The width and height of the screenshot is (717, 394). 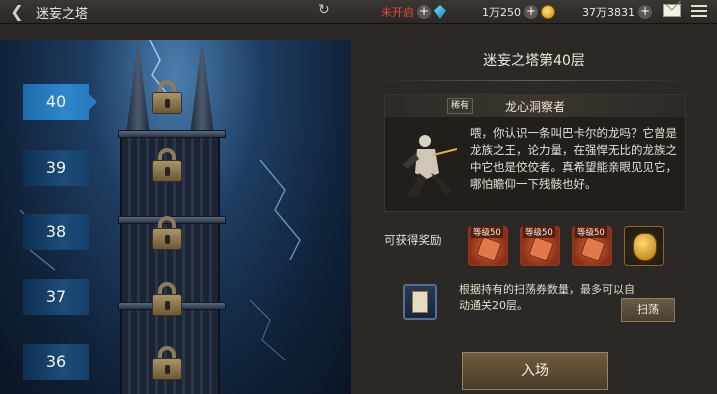 I want to click on currency-2-add-button: +, so click(x=645, y=12).